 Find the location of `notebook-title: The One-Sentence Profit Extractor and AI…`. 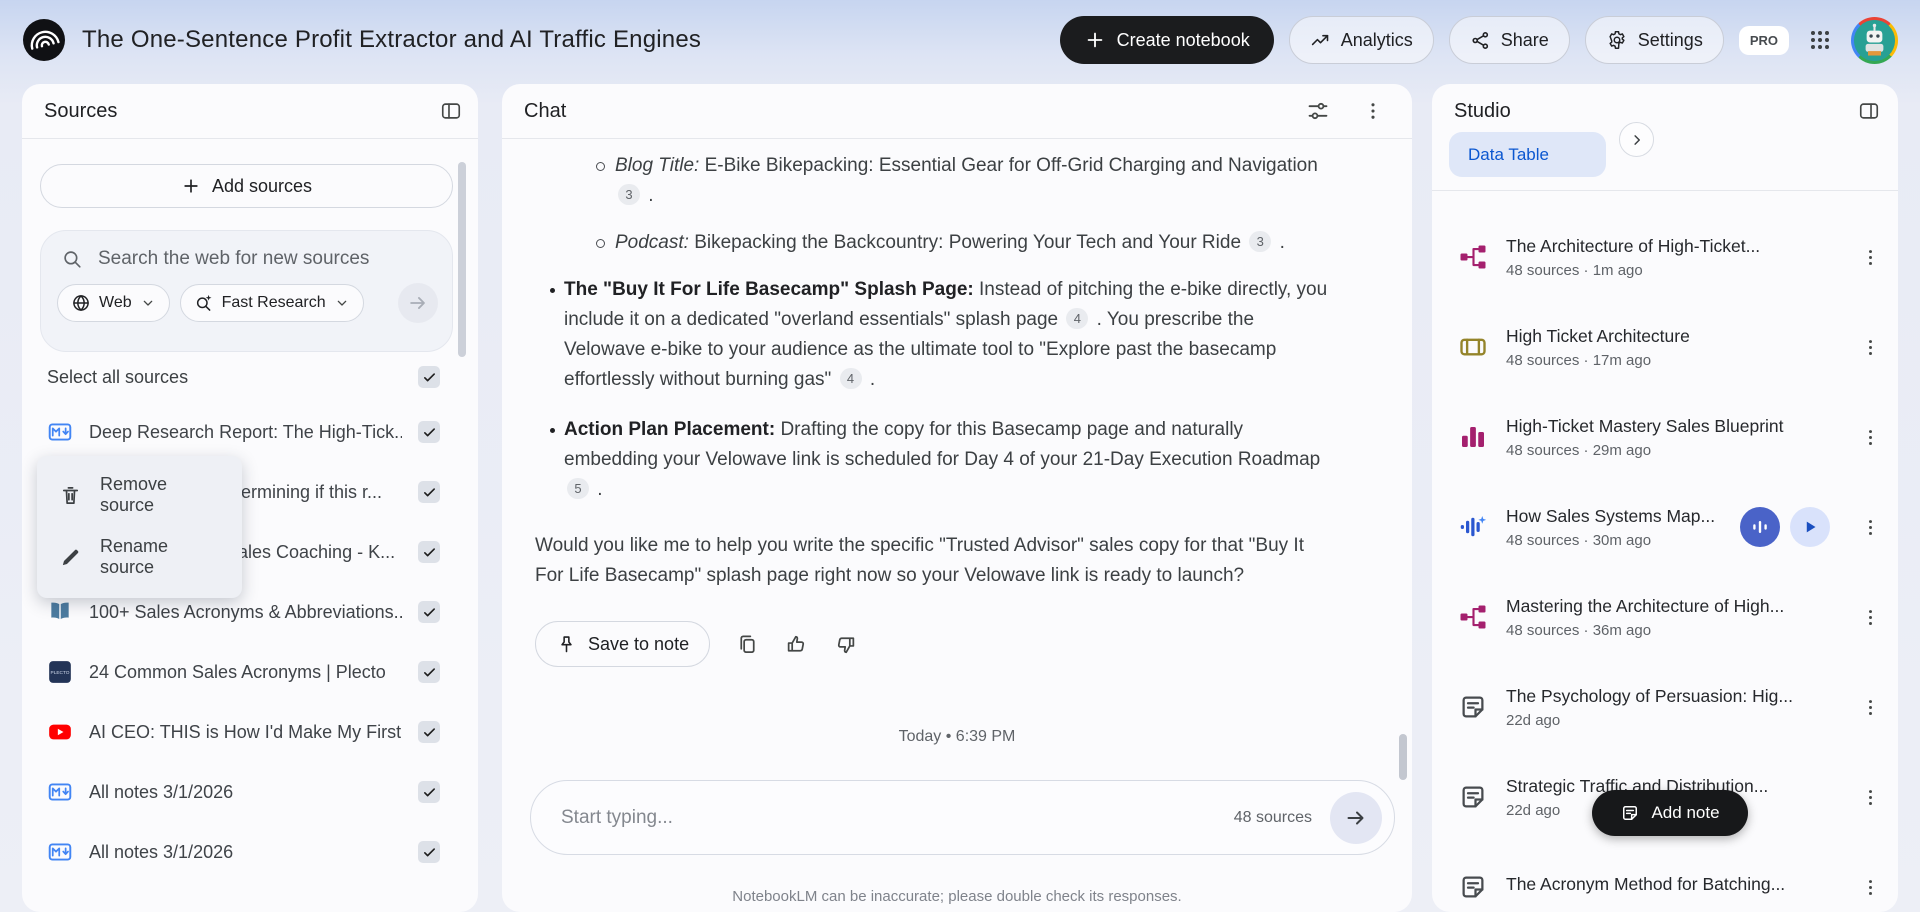

notebook-title: The One-Sentence Profit Extractor and AI… is located at coordinates (391, 40).